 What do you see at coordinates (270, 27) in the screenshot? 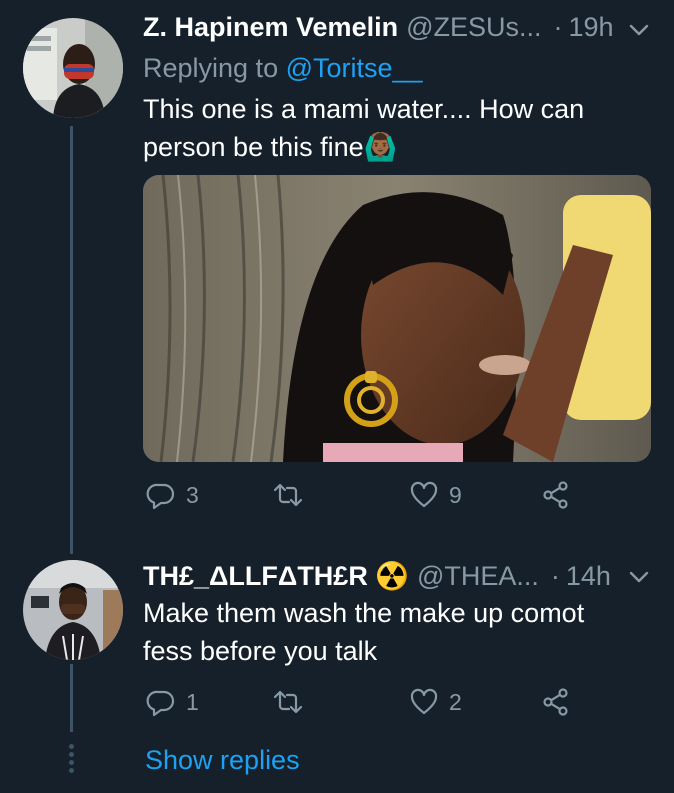
I see `display-name: Z. Hapinem Vemelin` at bounding box center [270, 27].